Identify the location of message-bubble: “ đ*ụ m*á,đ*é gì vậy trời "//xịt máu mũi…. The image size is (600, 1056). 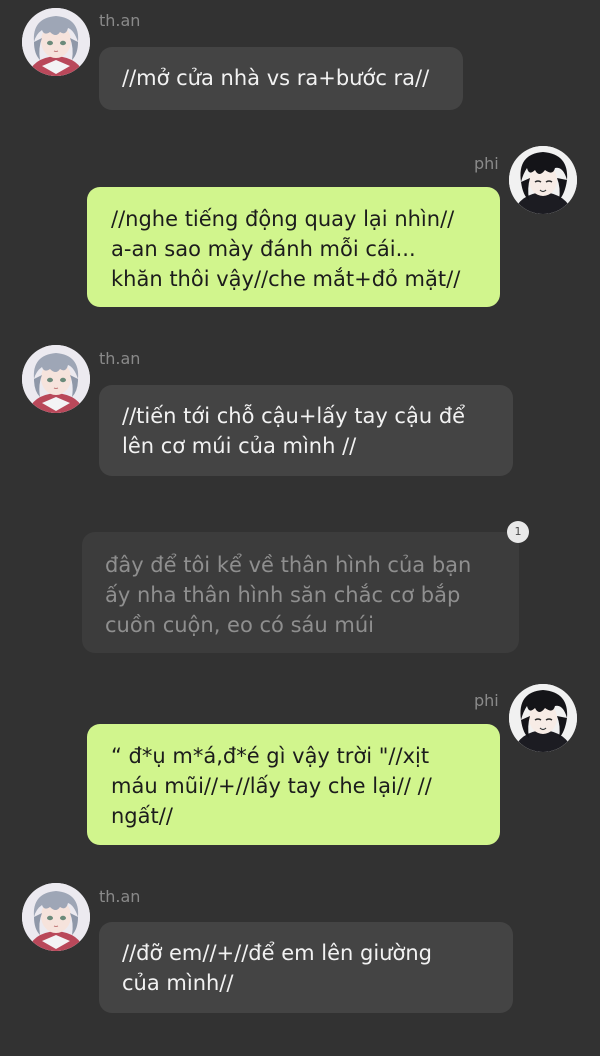
(293, 784).